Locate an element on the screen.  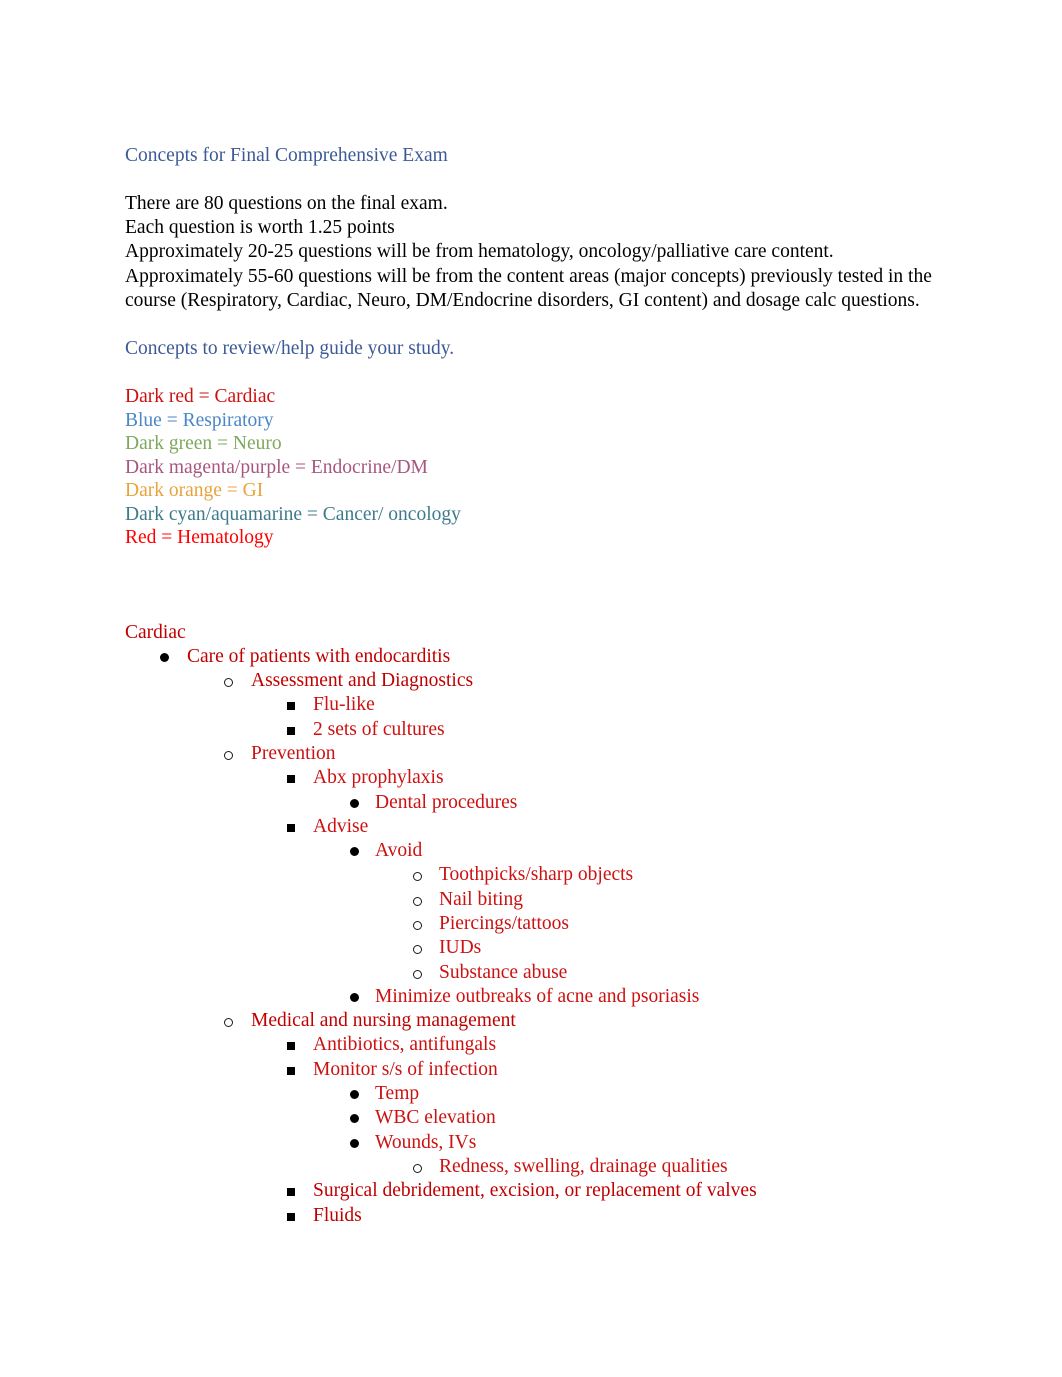
outline-item-label: Fluids is located at coordinates (337, 1215).